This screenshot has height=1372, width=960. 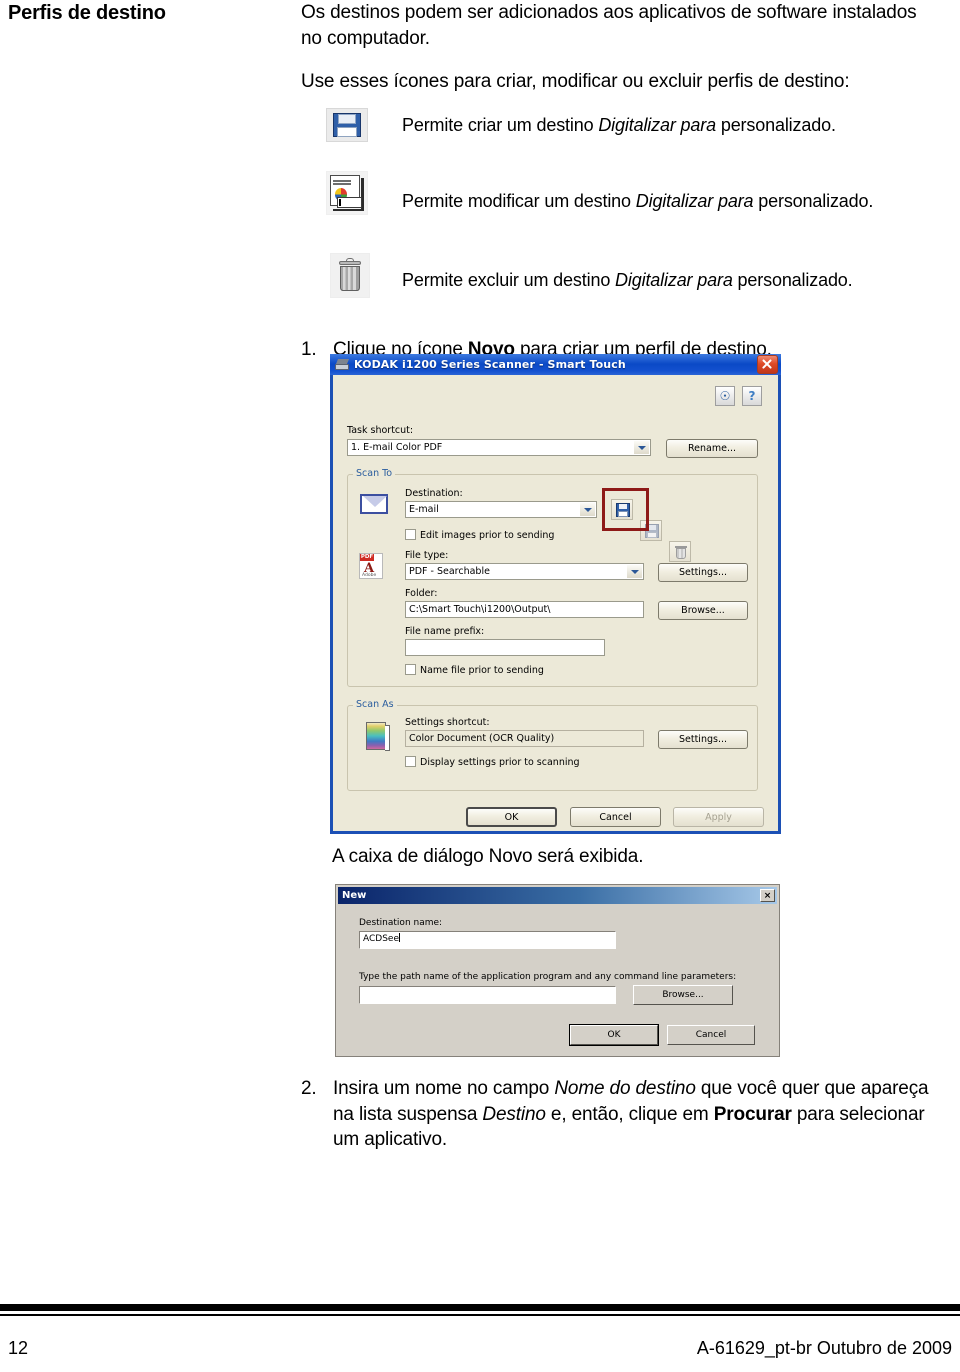 I want to click on settings-shortcut-label: Settings shortcut:, so click(x=447, y=722).